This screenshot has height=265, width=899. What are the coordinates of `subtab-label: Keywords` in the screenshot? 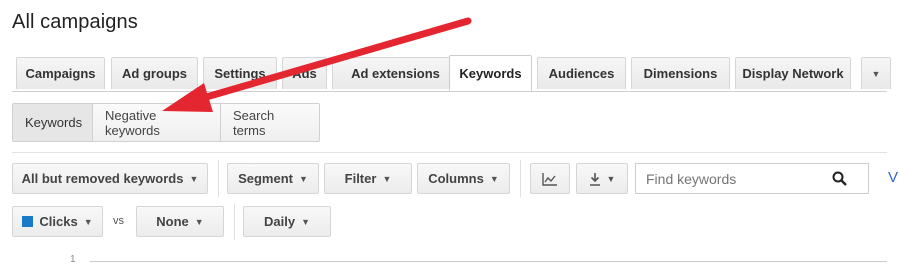 It's located at (54, 122).